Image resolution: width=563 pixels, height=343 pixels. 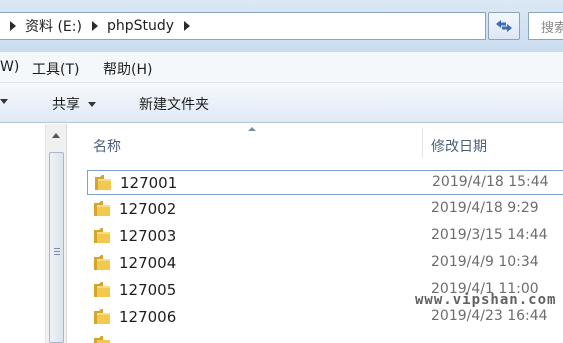 I want to click on file-date: 2019/3/15 14:44, so click(x=489, y=235).